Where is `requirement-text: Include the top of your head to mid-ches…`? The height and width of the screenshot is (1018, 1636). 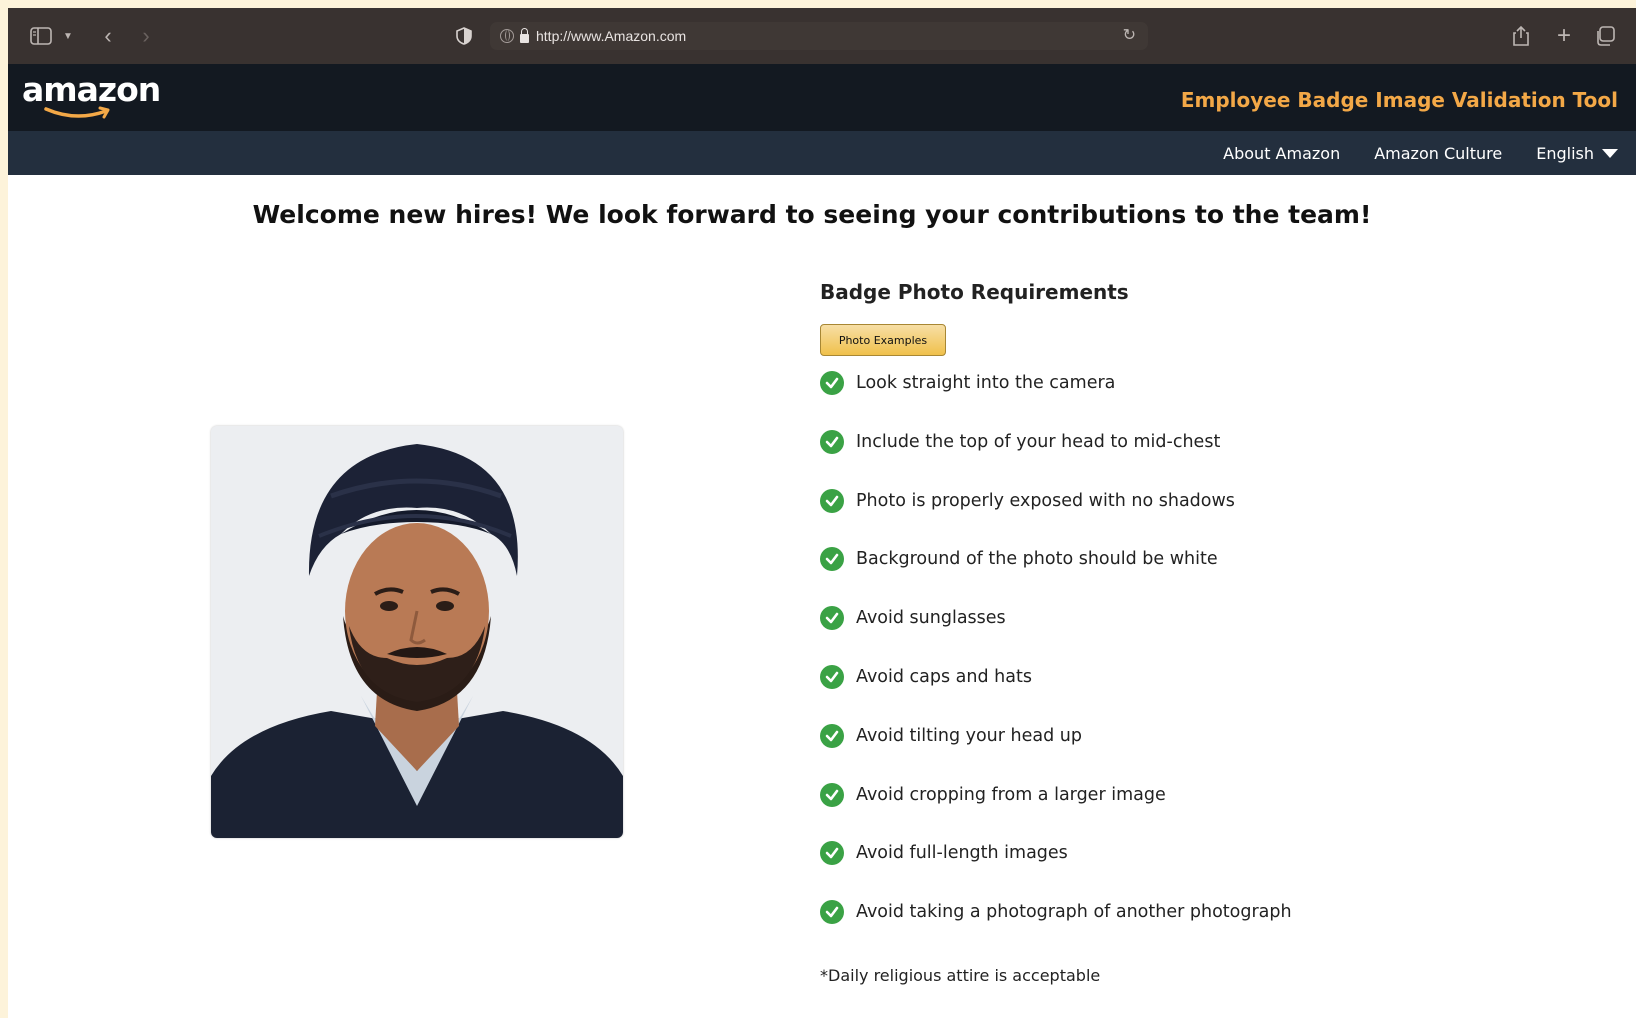
requirement-text: Include the top of your head to mid-ches… is located at coordinates (1038, 441).